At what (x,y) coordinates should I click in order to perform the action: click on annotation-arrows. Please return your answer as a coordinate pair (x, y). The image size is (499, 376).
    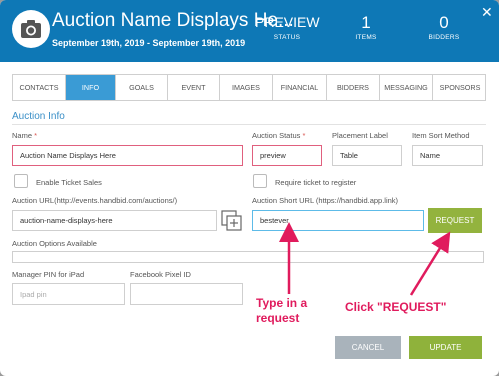
    Looking at the image, I should click on (365, 259).